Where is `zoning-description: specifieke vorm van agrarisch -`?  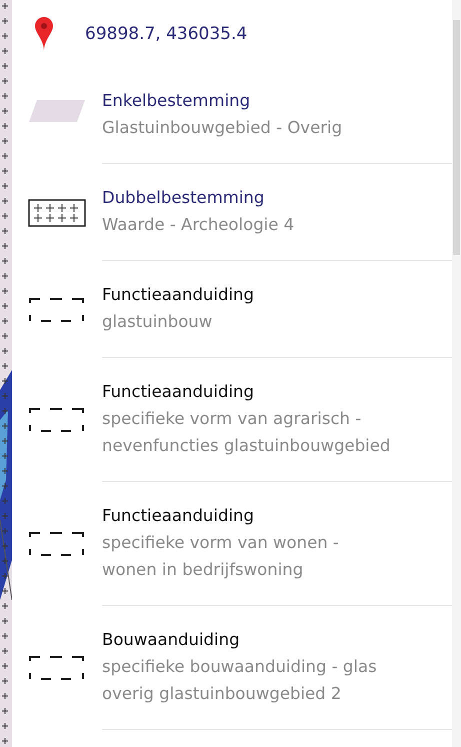 zoning-description: specifieke vorm van agrarisch - is located at coordinates (232, 419).